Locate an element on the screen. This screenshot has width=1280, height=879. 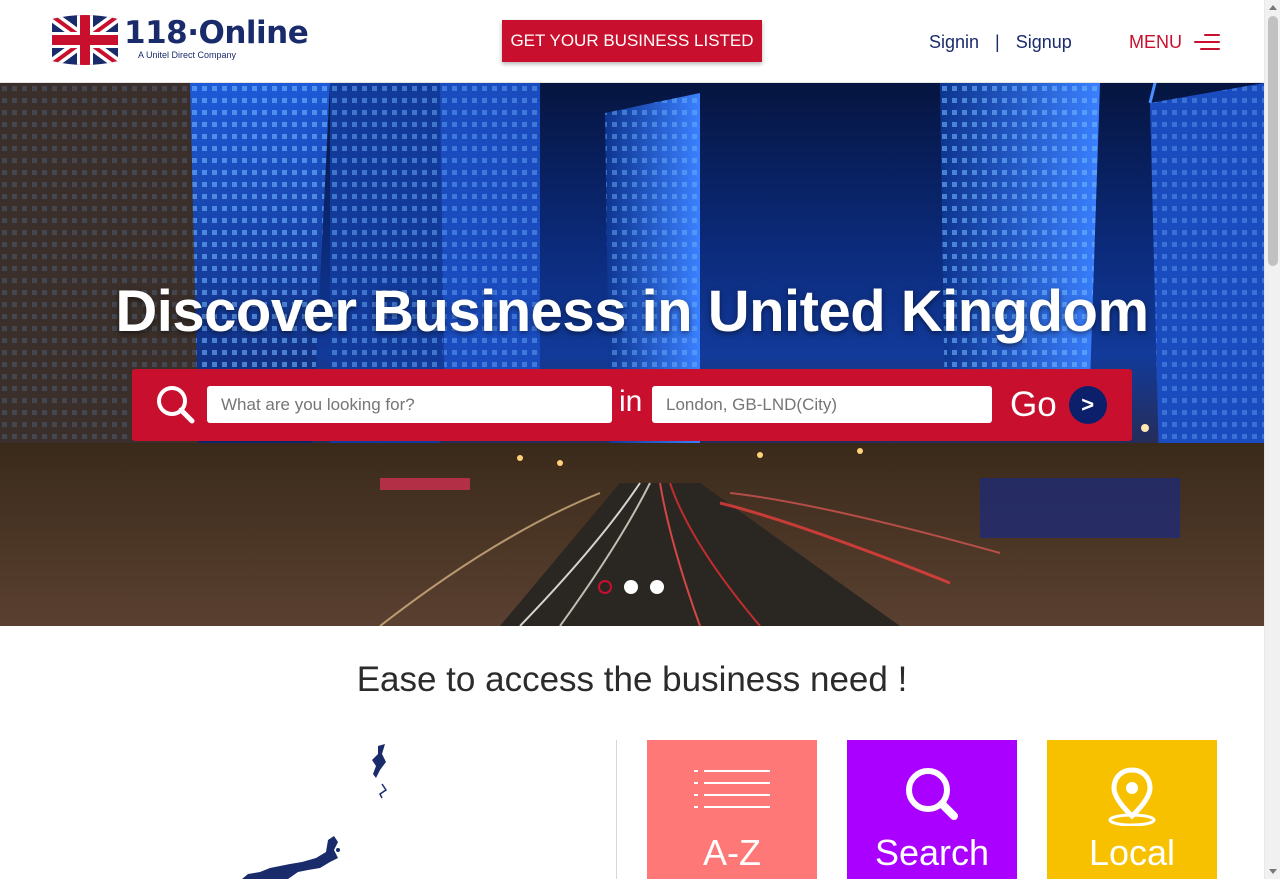
logo: 118·Online A Unitel Direct Company is located at coordinates (178, 40).